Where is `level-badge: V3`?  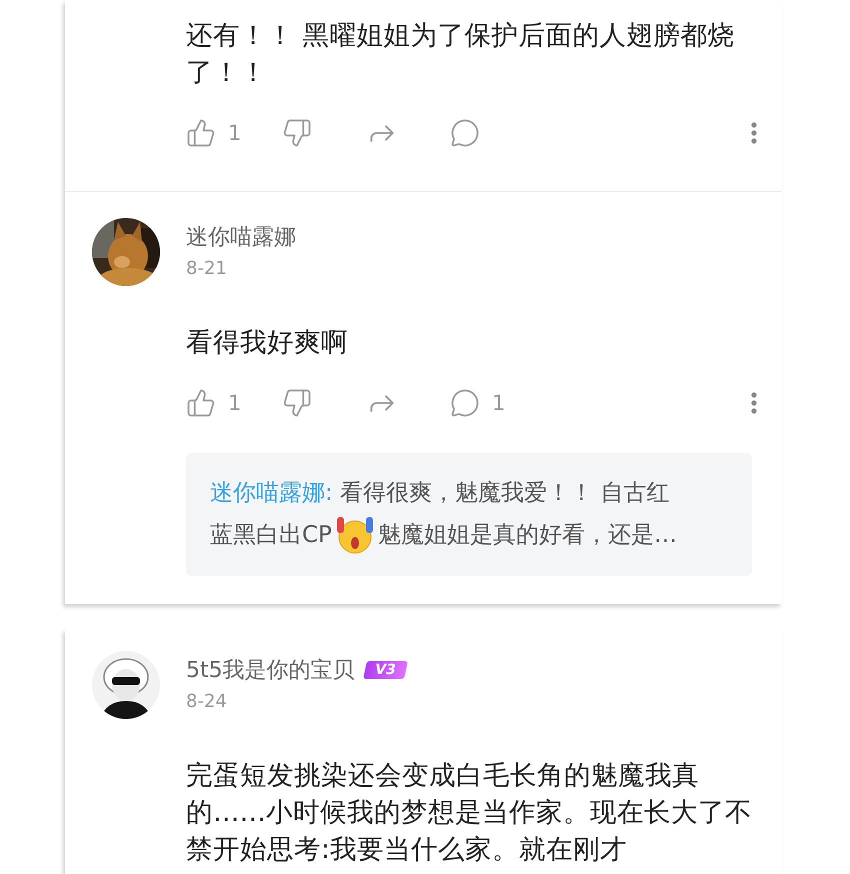
level-badge: V3 is located at coordinates (385, 670).